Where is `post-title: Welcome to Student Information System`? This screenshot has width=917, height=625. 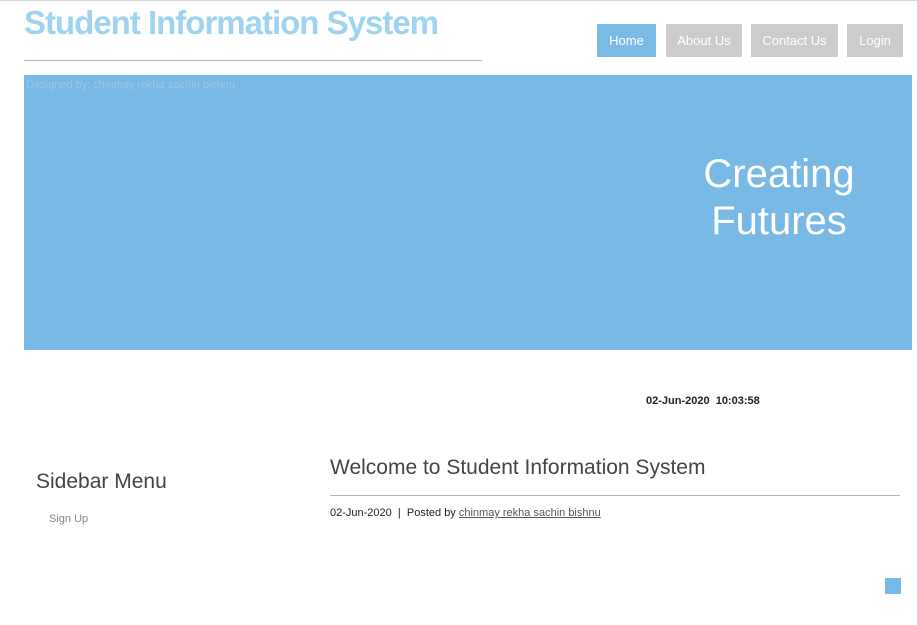
post-title: Welcome to Student Information System is located at coordinates (518, 467).